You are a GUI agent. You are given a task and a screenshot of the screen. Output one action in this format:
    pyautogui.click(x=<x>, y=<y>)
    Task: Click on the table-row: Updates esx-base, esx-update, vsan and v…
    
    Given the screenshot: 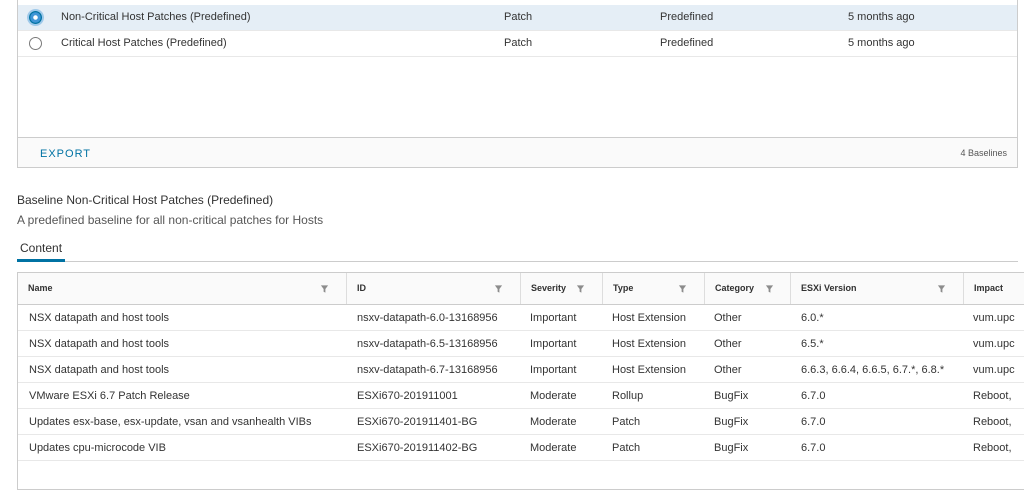 What is the action you would take?
    pyautogui.click(x=521, y=422)
    